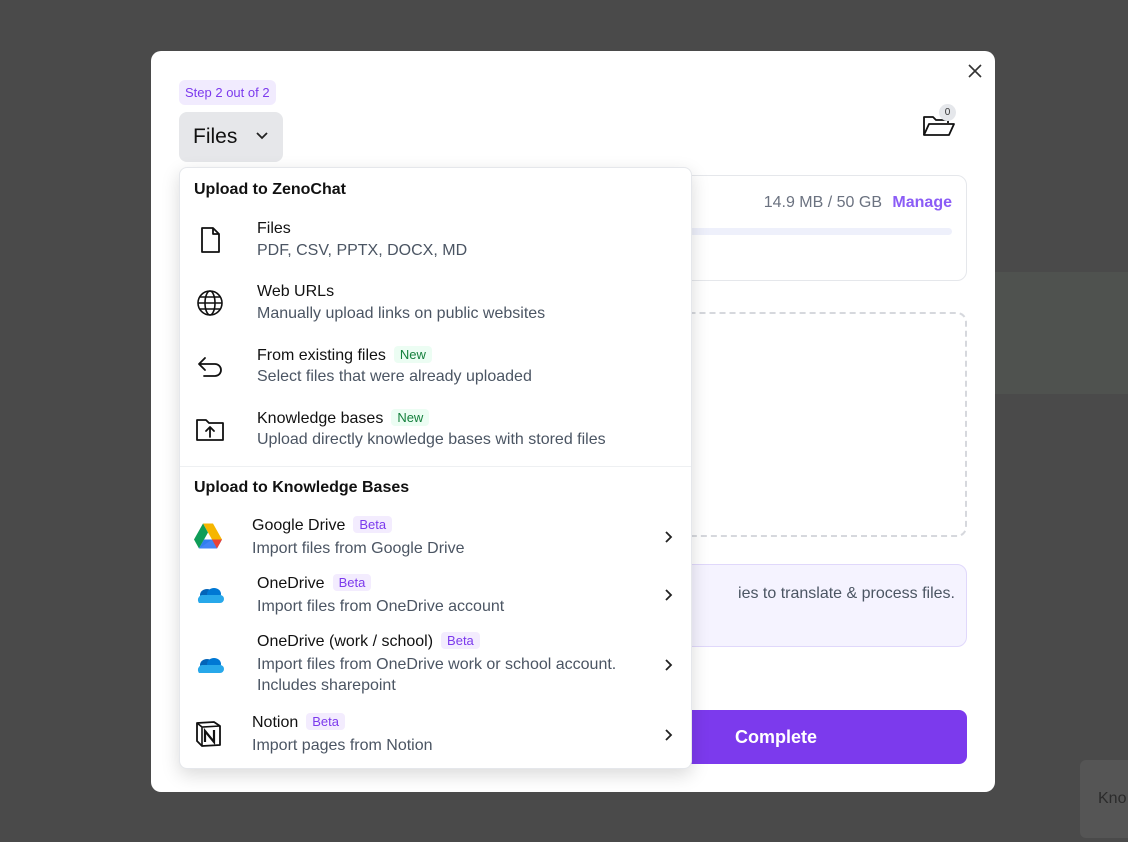 The width and height of the screenshot is (1128, 842). I want to click on file-icon, so click(210, 240).